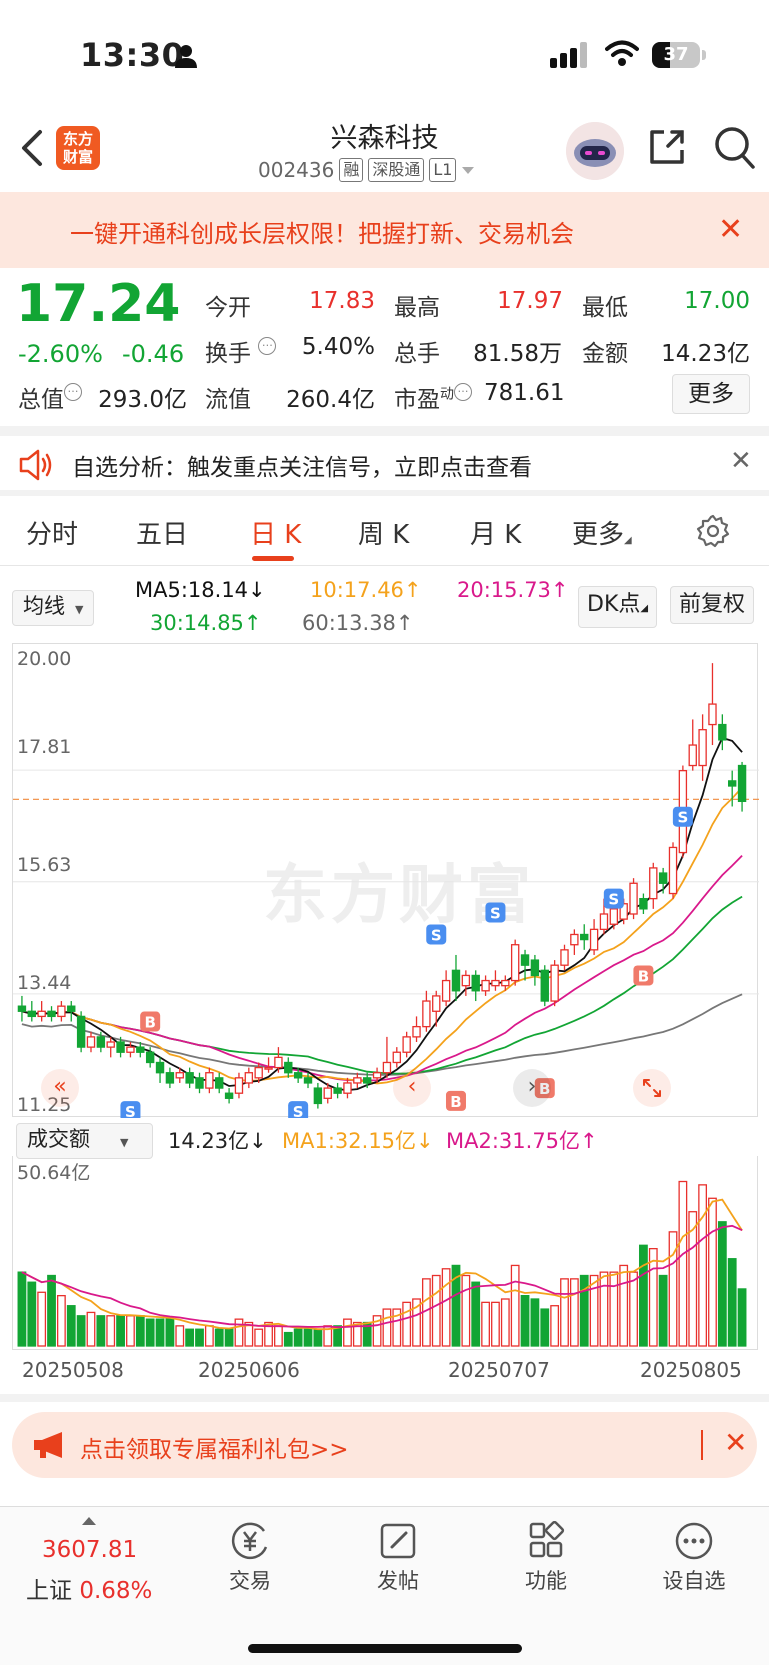 The width and height of the screenshot is (769, 1665). Describe the element at coordinates (735, 1442) in the screenshot. I see `close-gift-button: ✕` at that location.